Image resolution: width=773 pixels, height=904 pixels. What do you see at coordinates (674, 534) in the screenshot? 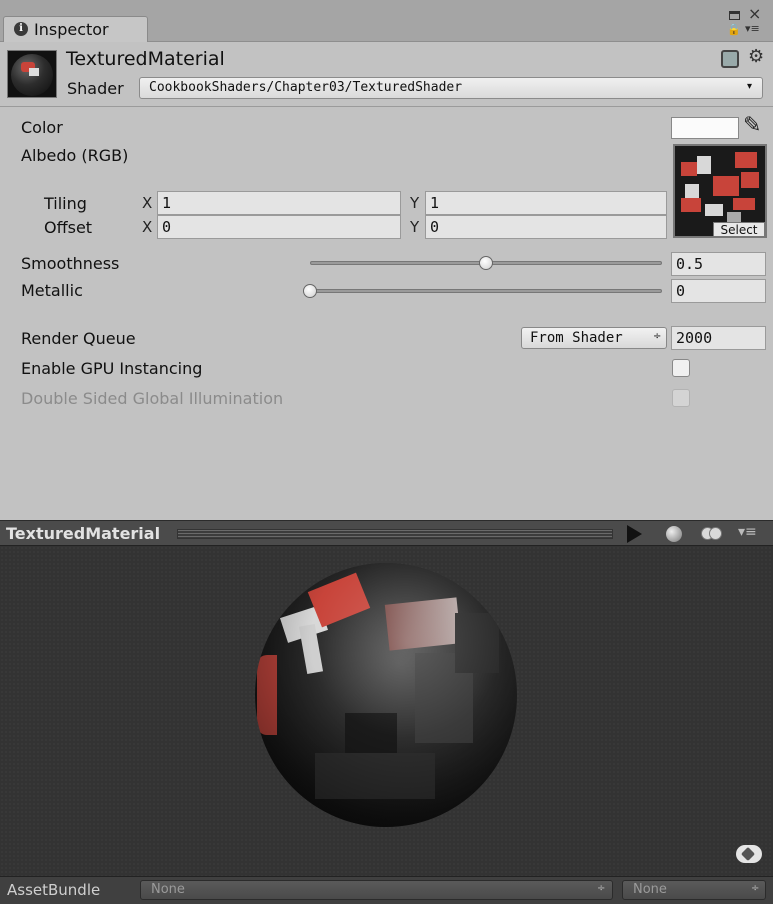
I see `preview-sphere-icon` at bounding box center [674, 534].